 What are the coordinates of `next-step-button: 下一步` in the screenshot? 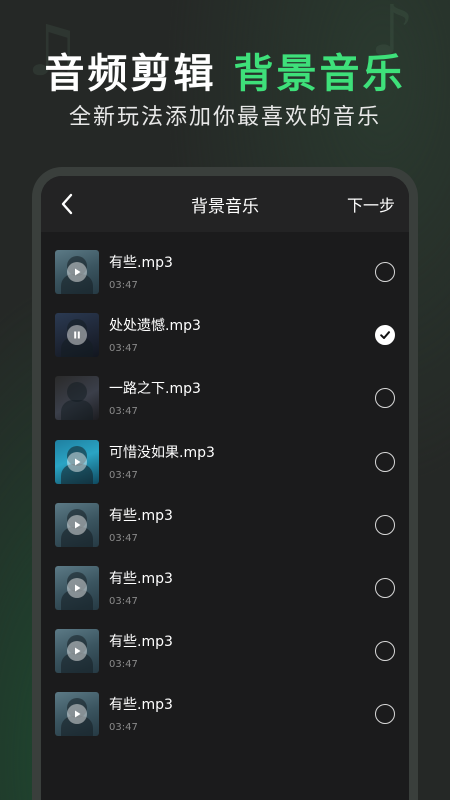 It's located at (371, 204).